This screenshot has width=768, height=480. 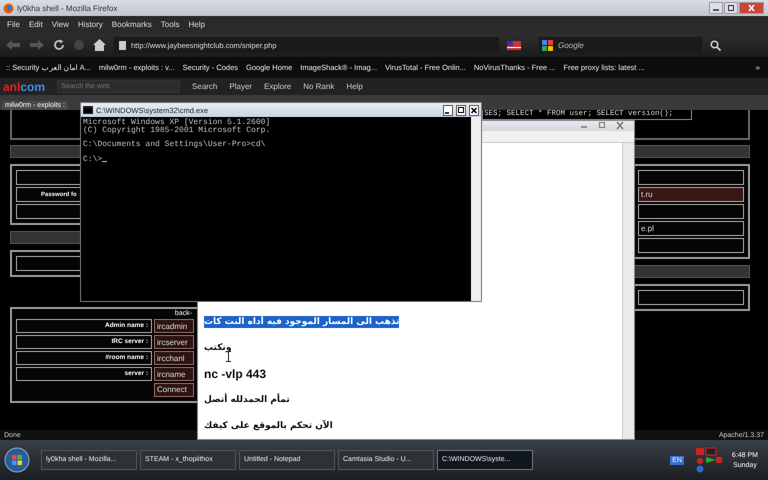 I want to click on window-title: ly0kha shell - Mozilla Firefox, so click(x=67, y=8).